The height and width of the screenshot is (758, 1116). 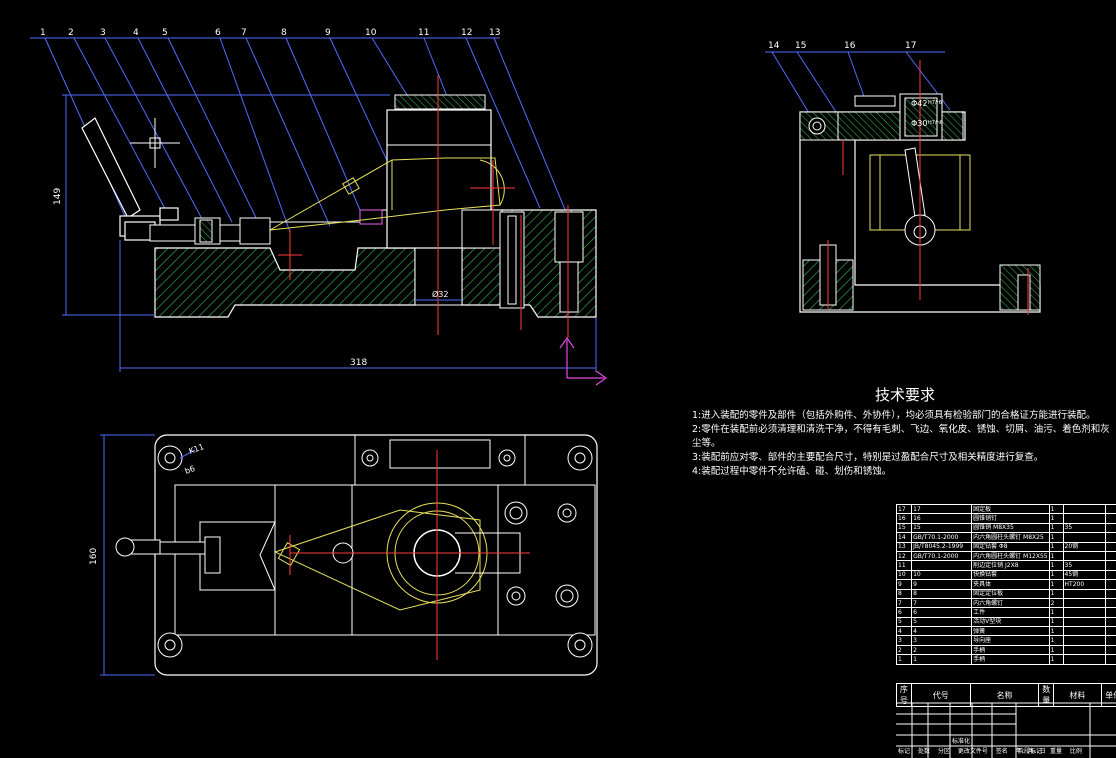 What do you see at coordinates (328, 33) in the screenshot?
I see `balloon-9: 9` at bounding box center [328, 33].